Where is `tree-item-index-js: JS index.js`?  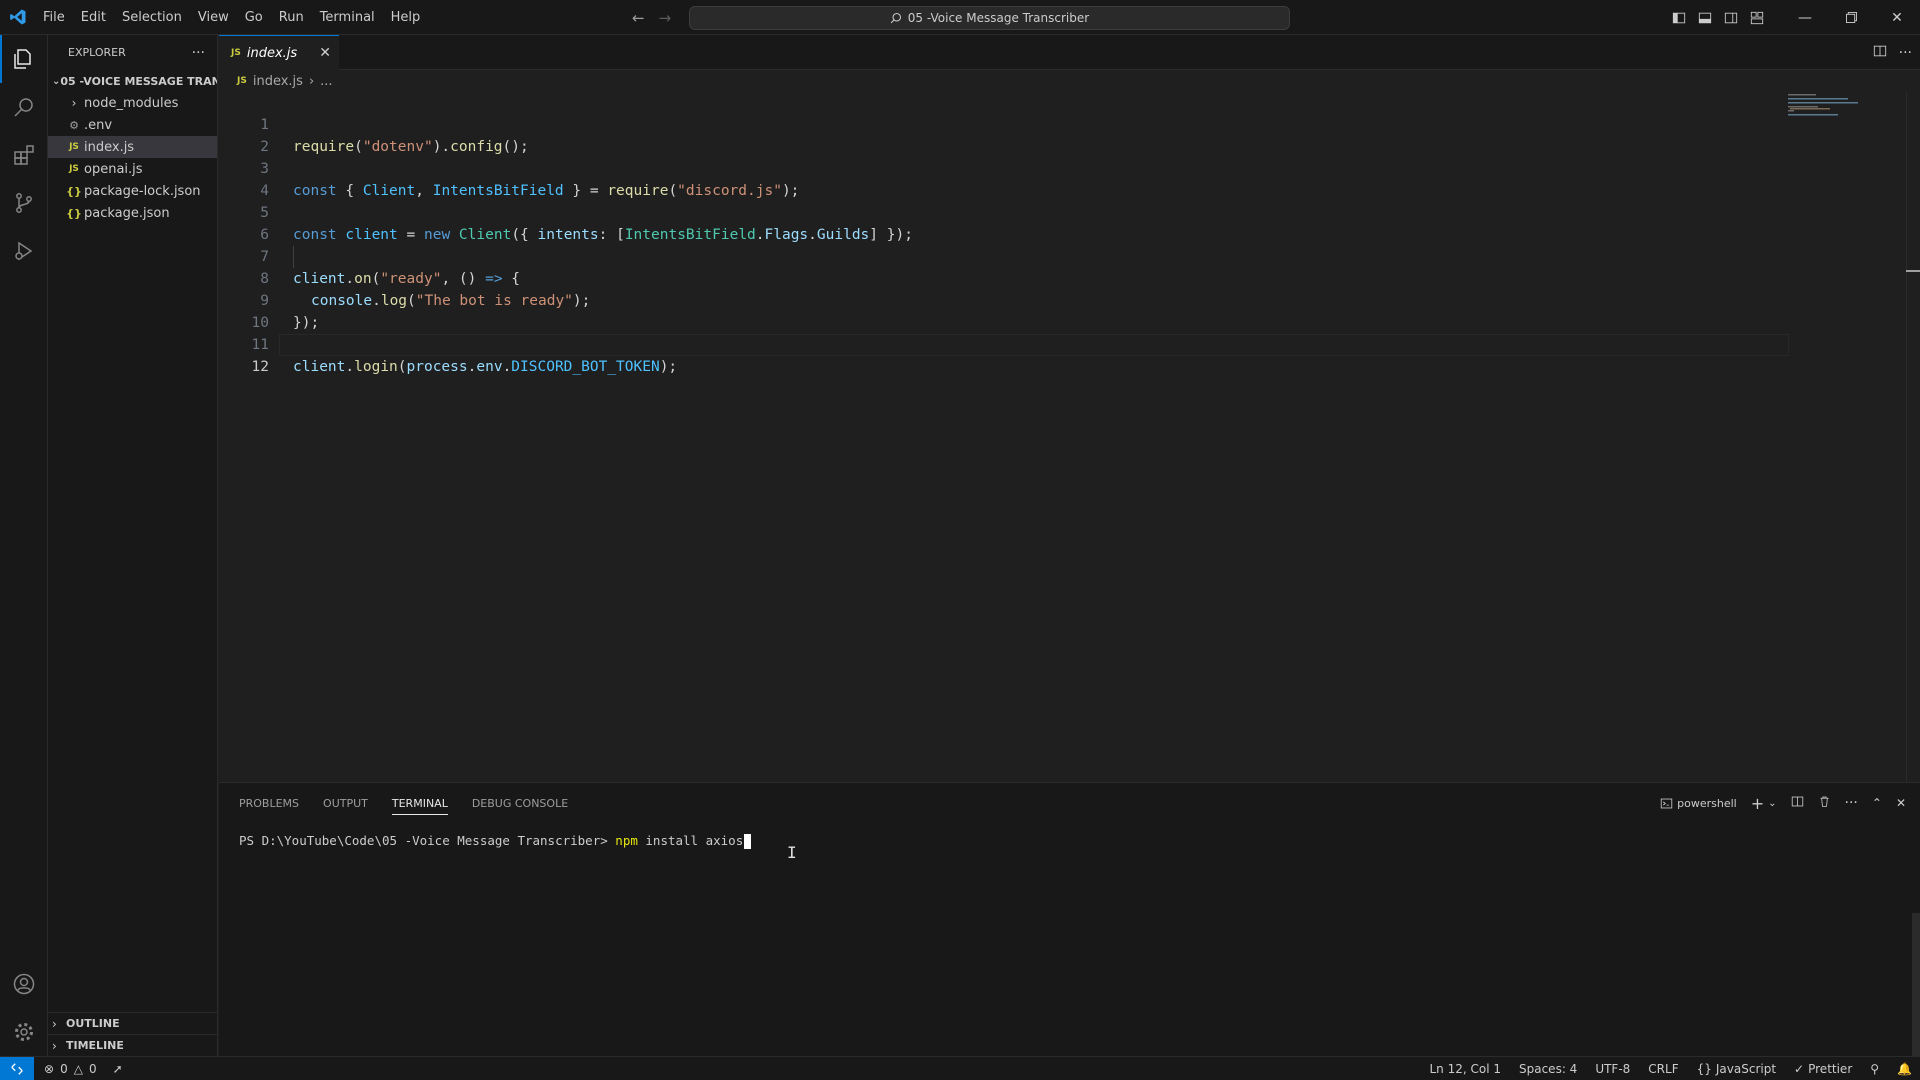
tree-item-index-js: JS index.js is located at coordinates (132, 147).